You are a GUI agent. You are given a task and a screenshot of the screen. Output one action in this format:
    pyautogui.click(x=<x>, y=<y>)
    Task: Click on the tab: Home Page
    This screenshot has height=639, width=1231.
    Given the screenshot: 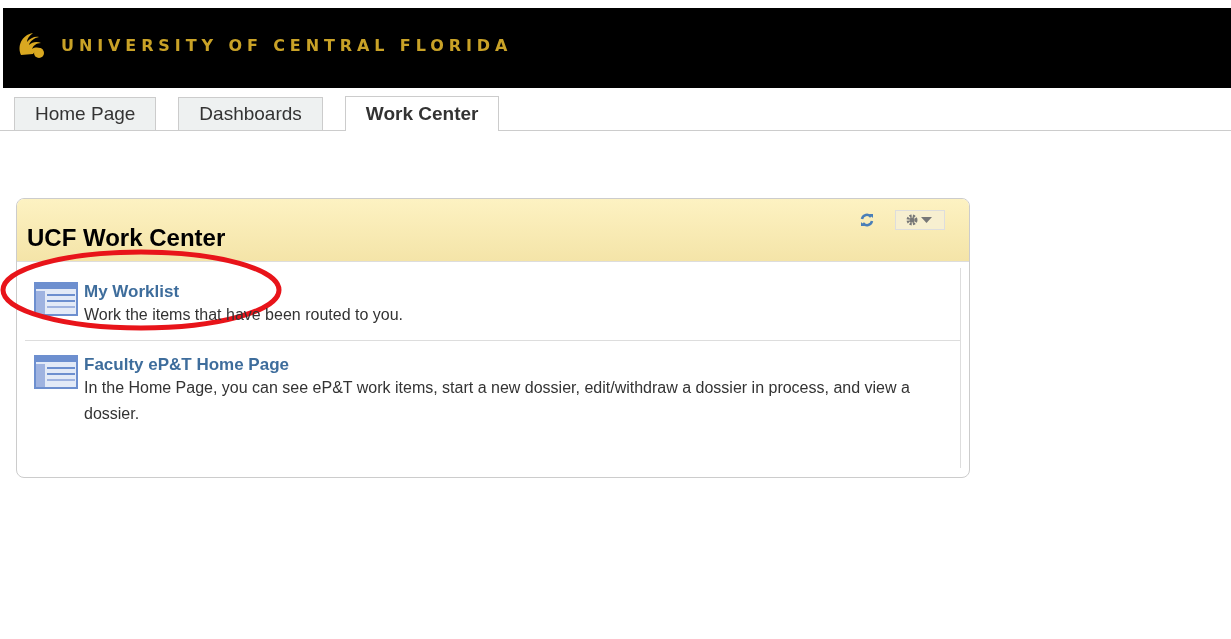 What is the action you would take?
    pyautogui.click(x=85, y=113)
    